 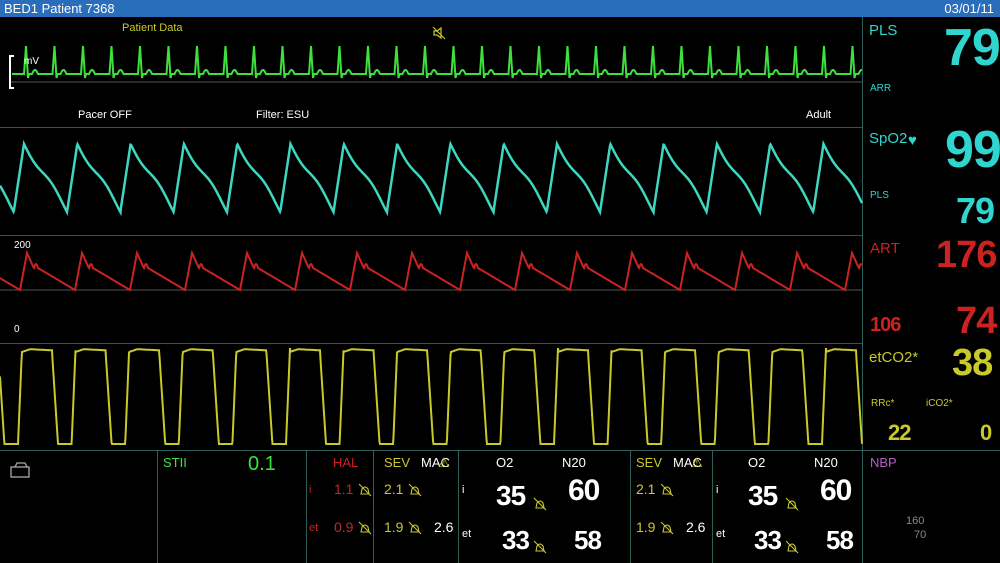 I want to click on gas2-n2o-label: N20, so click(x=826, y=462).